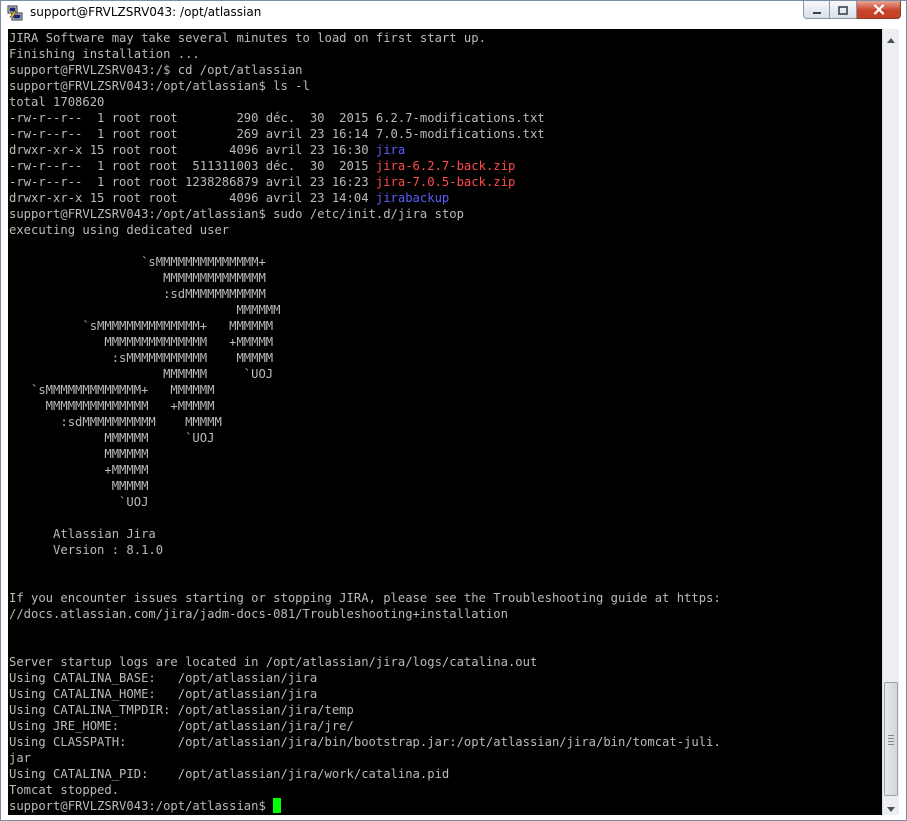 This screenshot has height=821, width=907. I want to click on arrow-down-icon, so click(891, 806).